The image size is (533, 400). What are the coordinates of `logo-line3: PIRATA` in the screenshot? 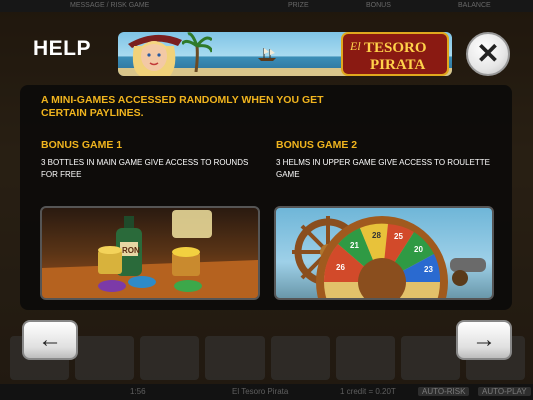 It's located at (397, 65).